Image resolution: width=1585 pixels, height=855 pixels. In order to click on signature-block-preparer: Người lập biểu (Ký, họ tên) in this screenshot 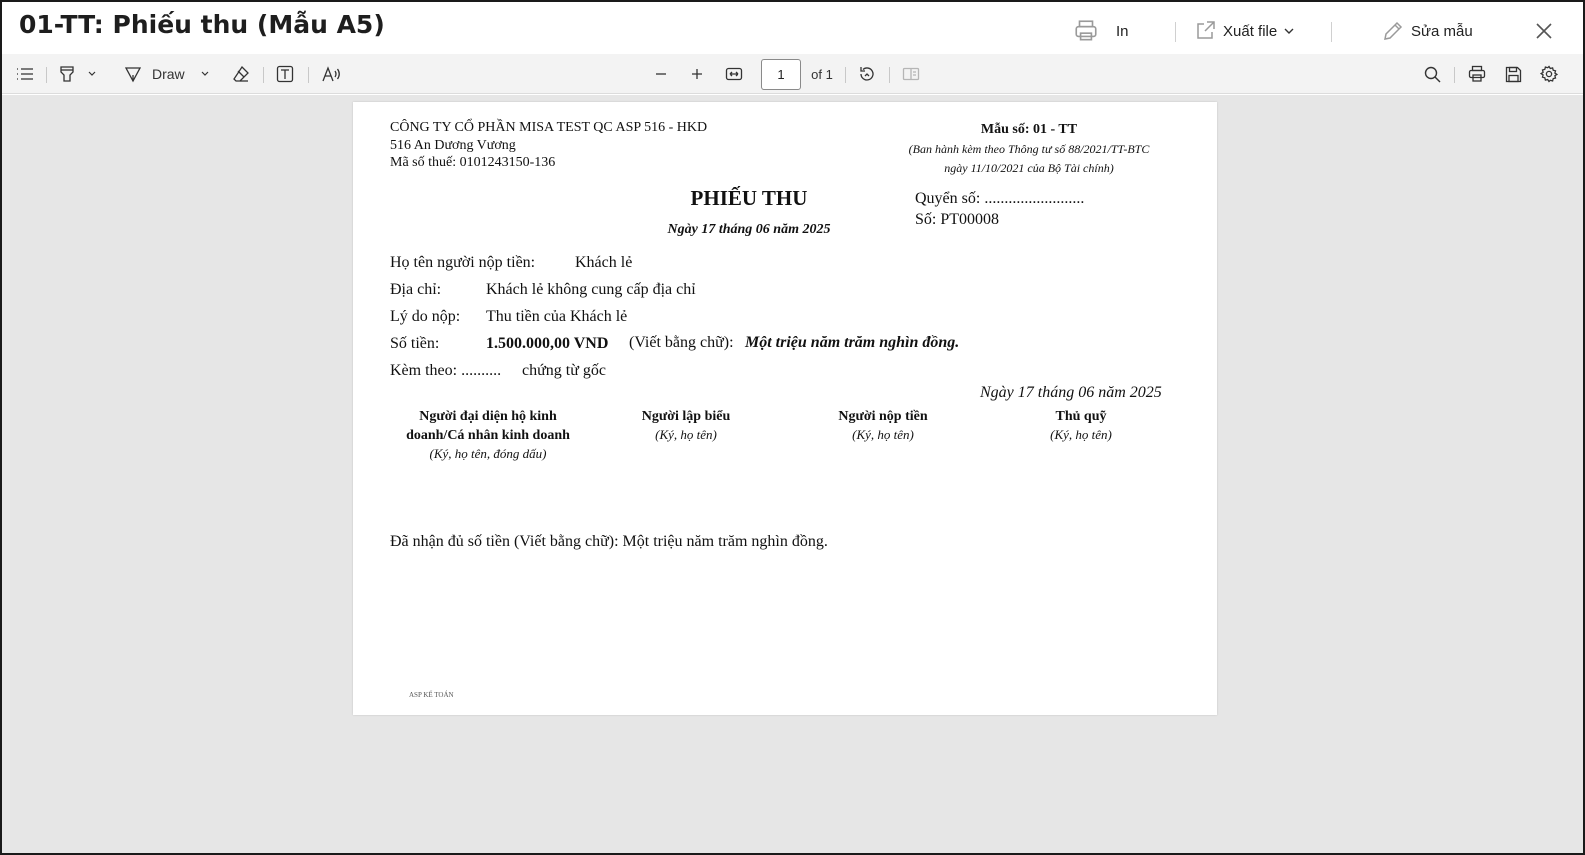, I will do `click(686, 425)`.